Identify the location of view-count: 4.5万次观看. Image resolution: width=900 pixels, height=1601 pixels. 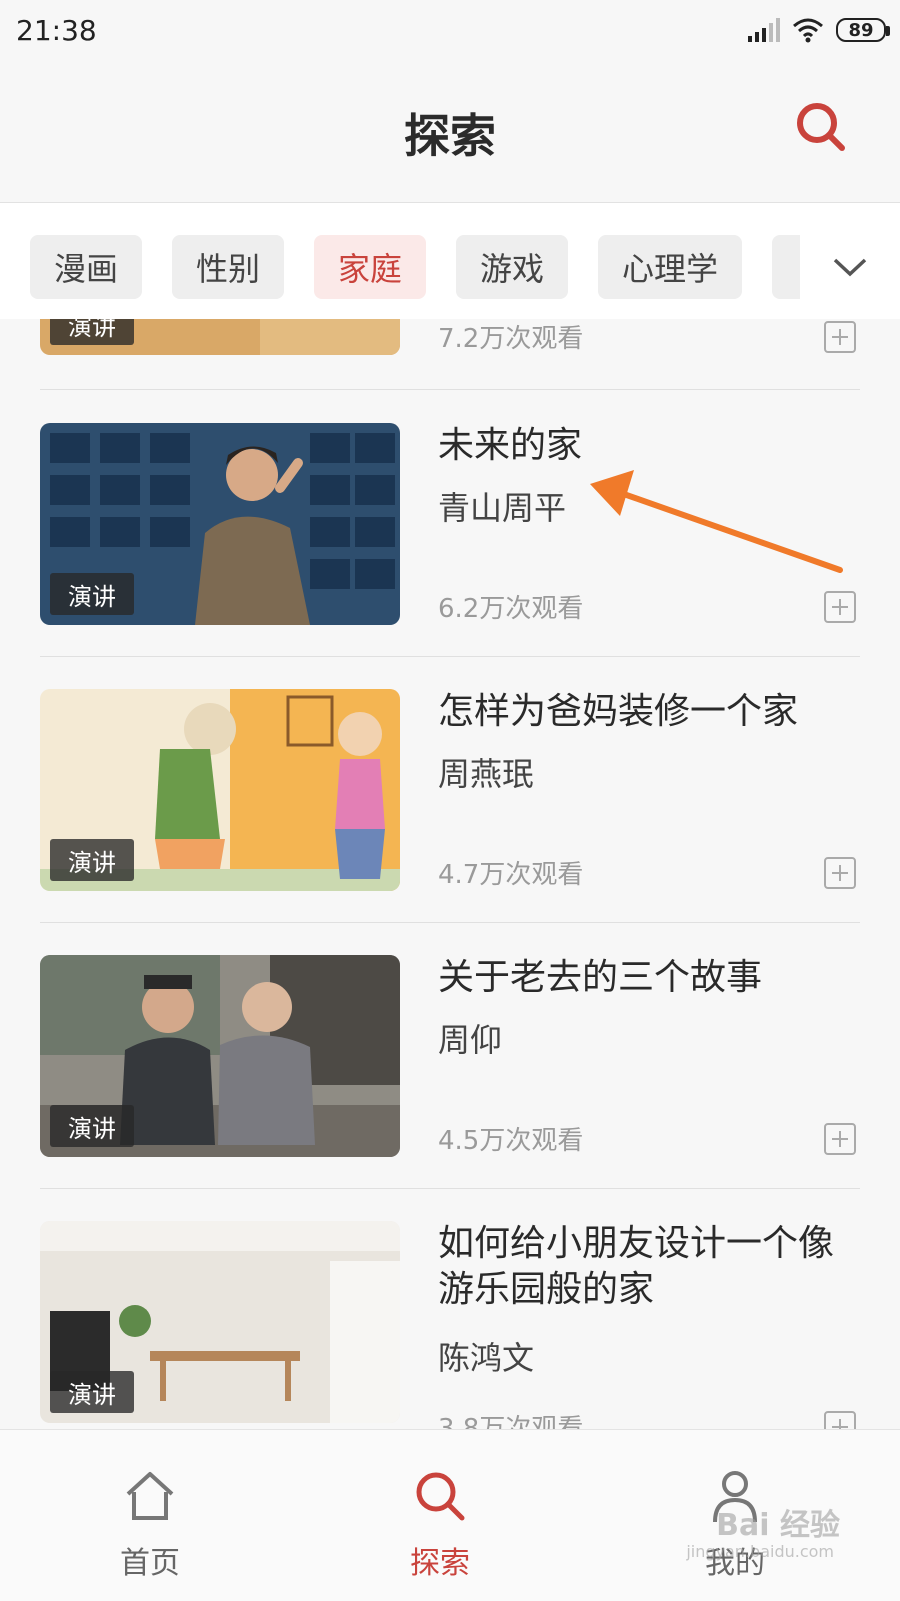
(511, 1141).